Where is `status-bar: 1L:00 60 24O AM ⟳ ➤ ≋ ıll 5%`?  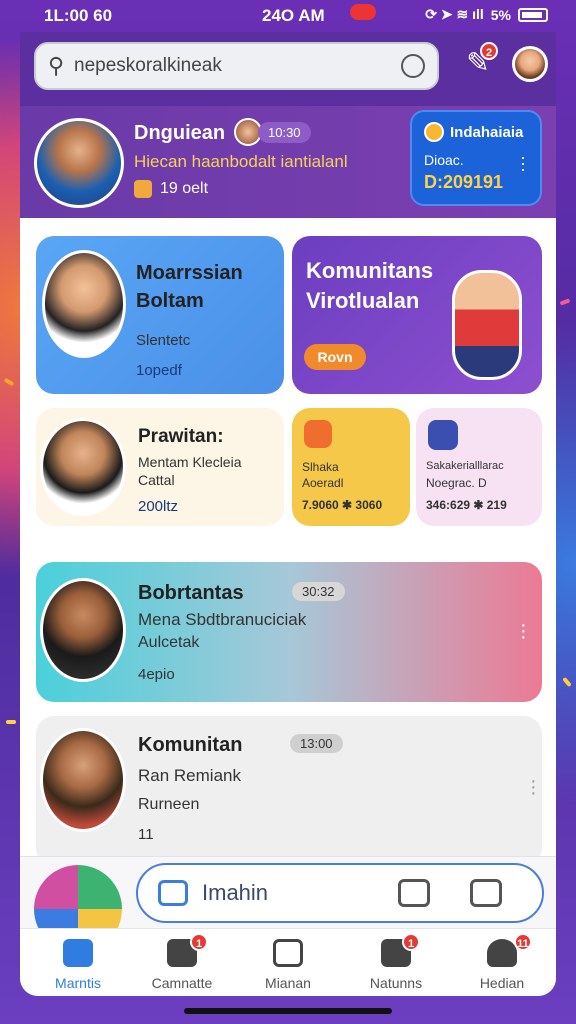
status-bar: 1L:00 60 24O AM ⟳ ➤ ≋ ıll 5% is located at coordinates (288, 16).